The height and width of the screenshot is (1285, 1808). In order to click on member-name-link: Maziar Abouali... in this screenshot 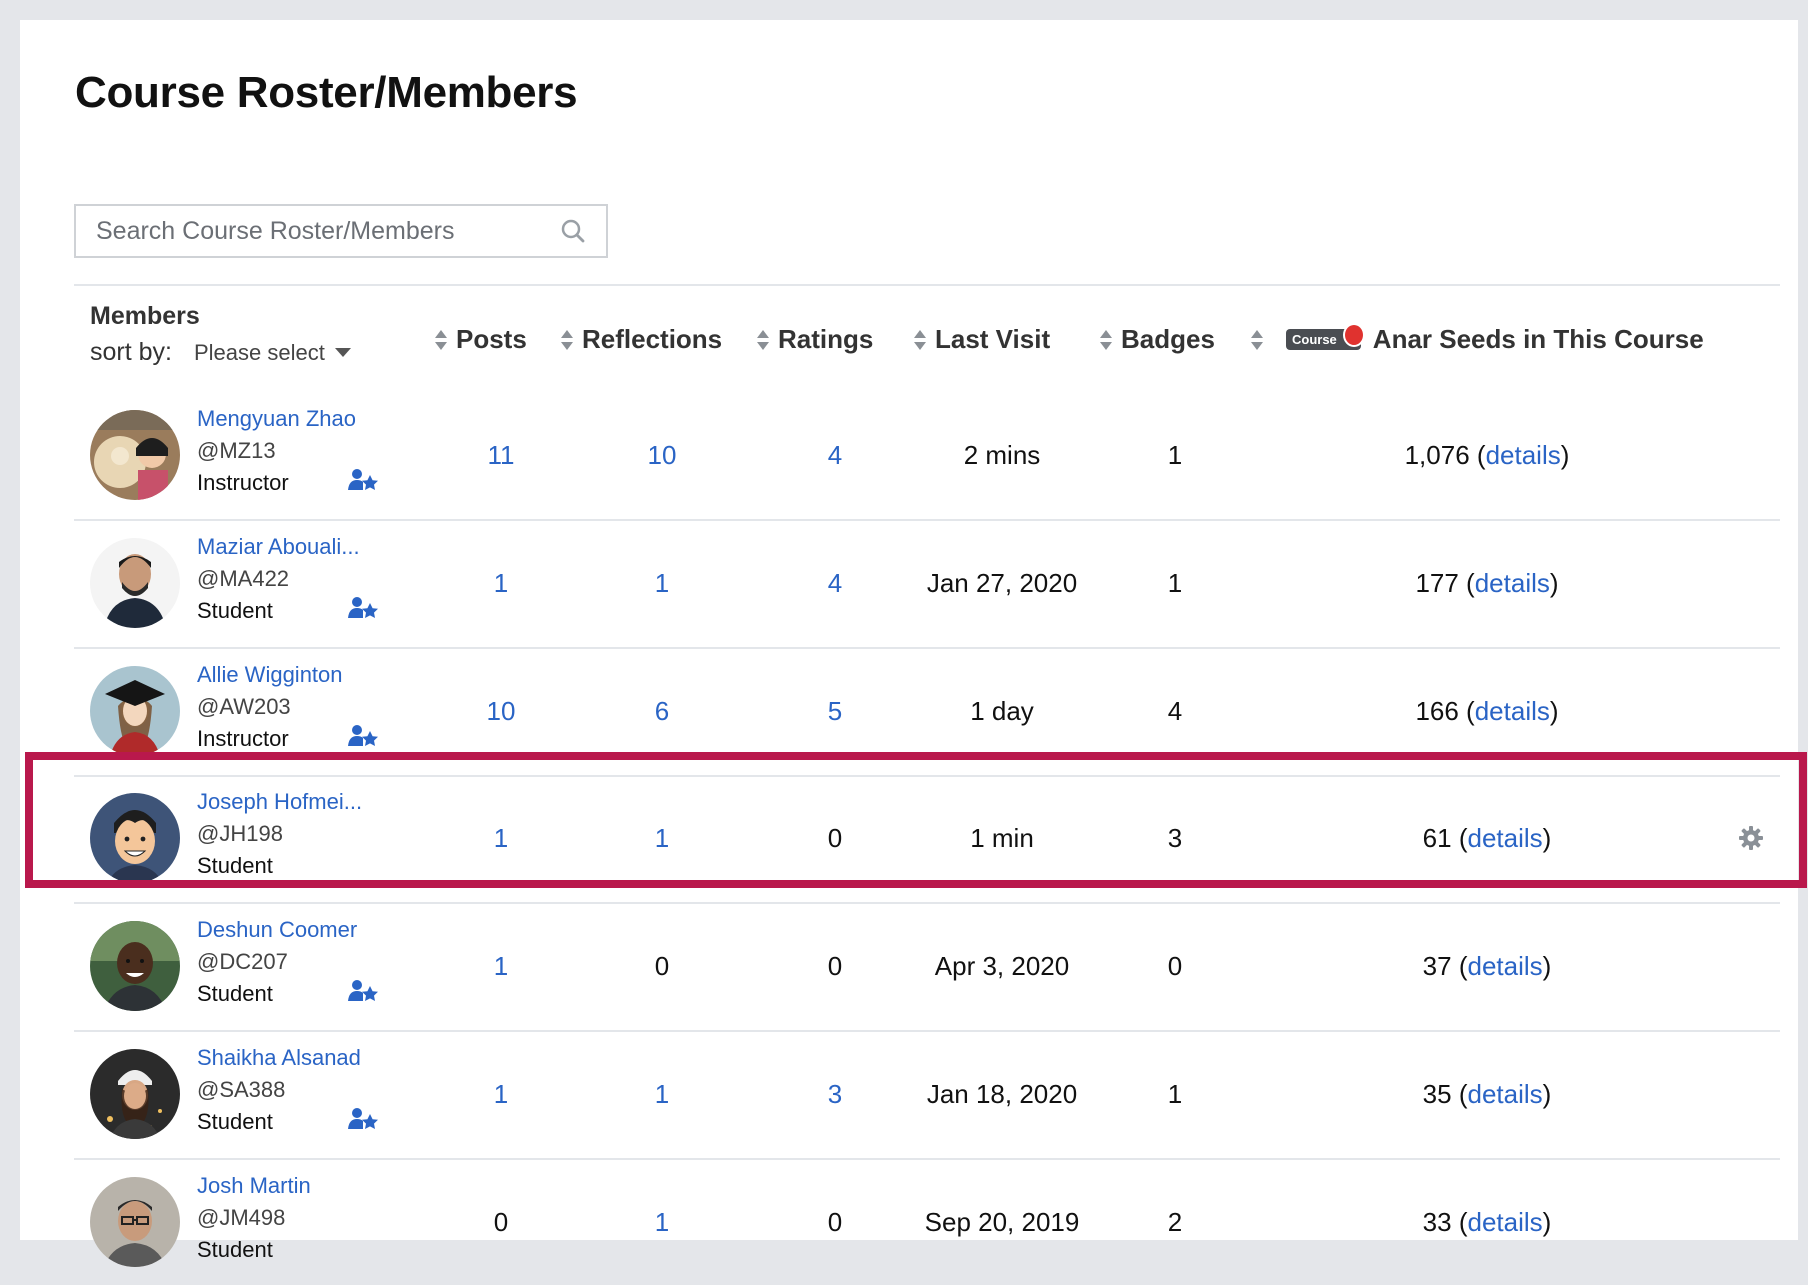, I will do `click(278, 547)`.